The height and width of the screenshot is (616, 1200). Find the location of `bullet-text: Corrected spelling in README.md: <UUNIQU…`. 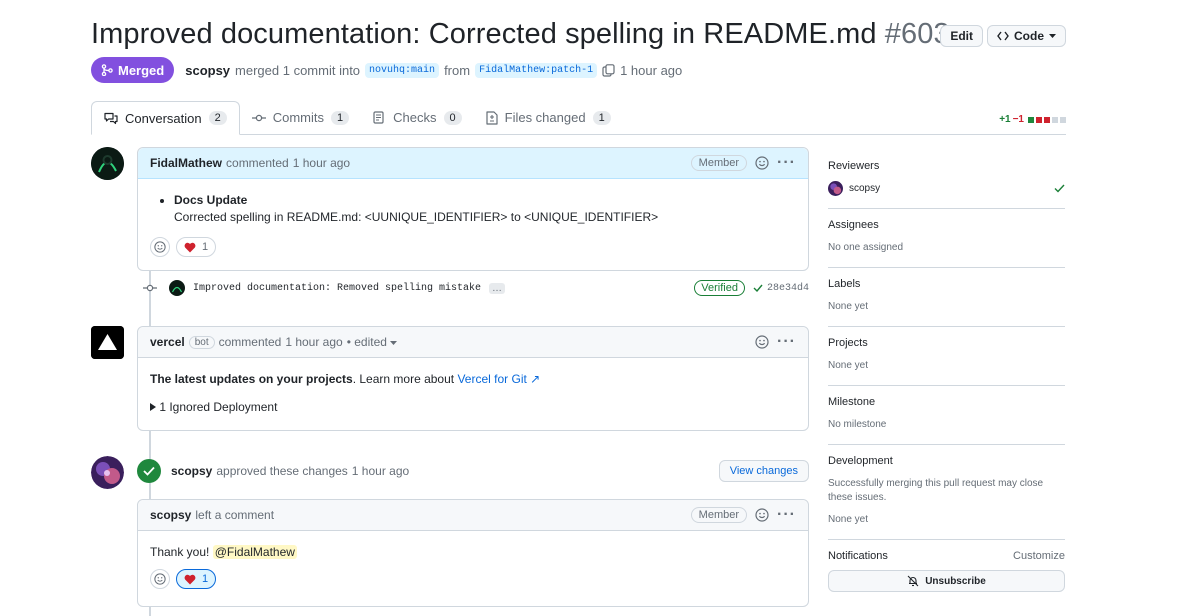

bullet-text: Corrected spelling in README.md: <UUNIQU… is located at coordinates (416, 217).